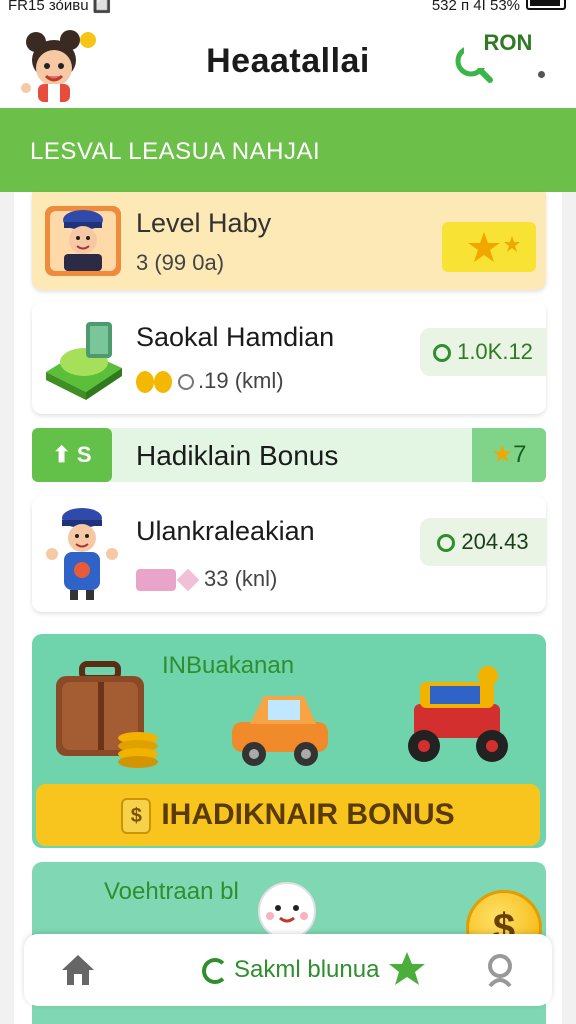 The width and height of the screenshot is (576, 1024). What do you see at coordinates (237, 455) in the screenshot?
I see `bonus-strip-title: Hadiklain Bonus` at bounding box center [237, 455].